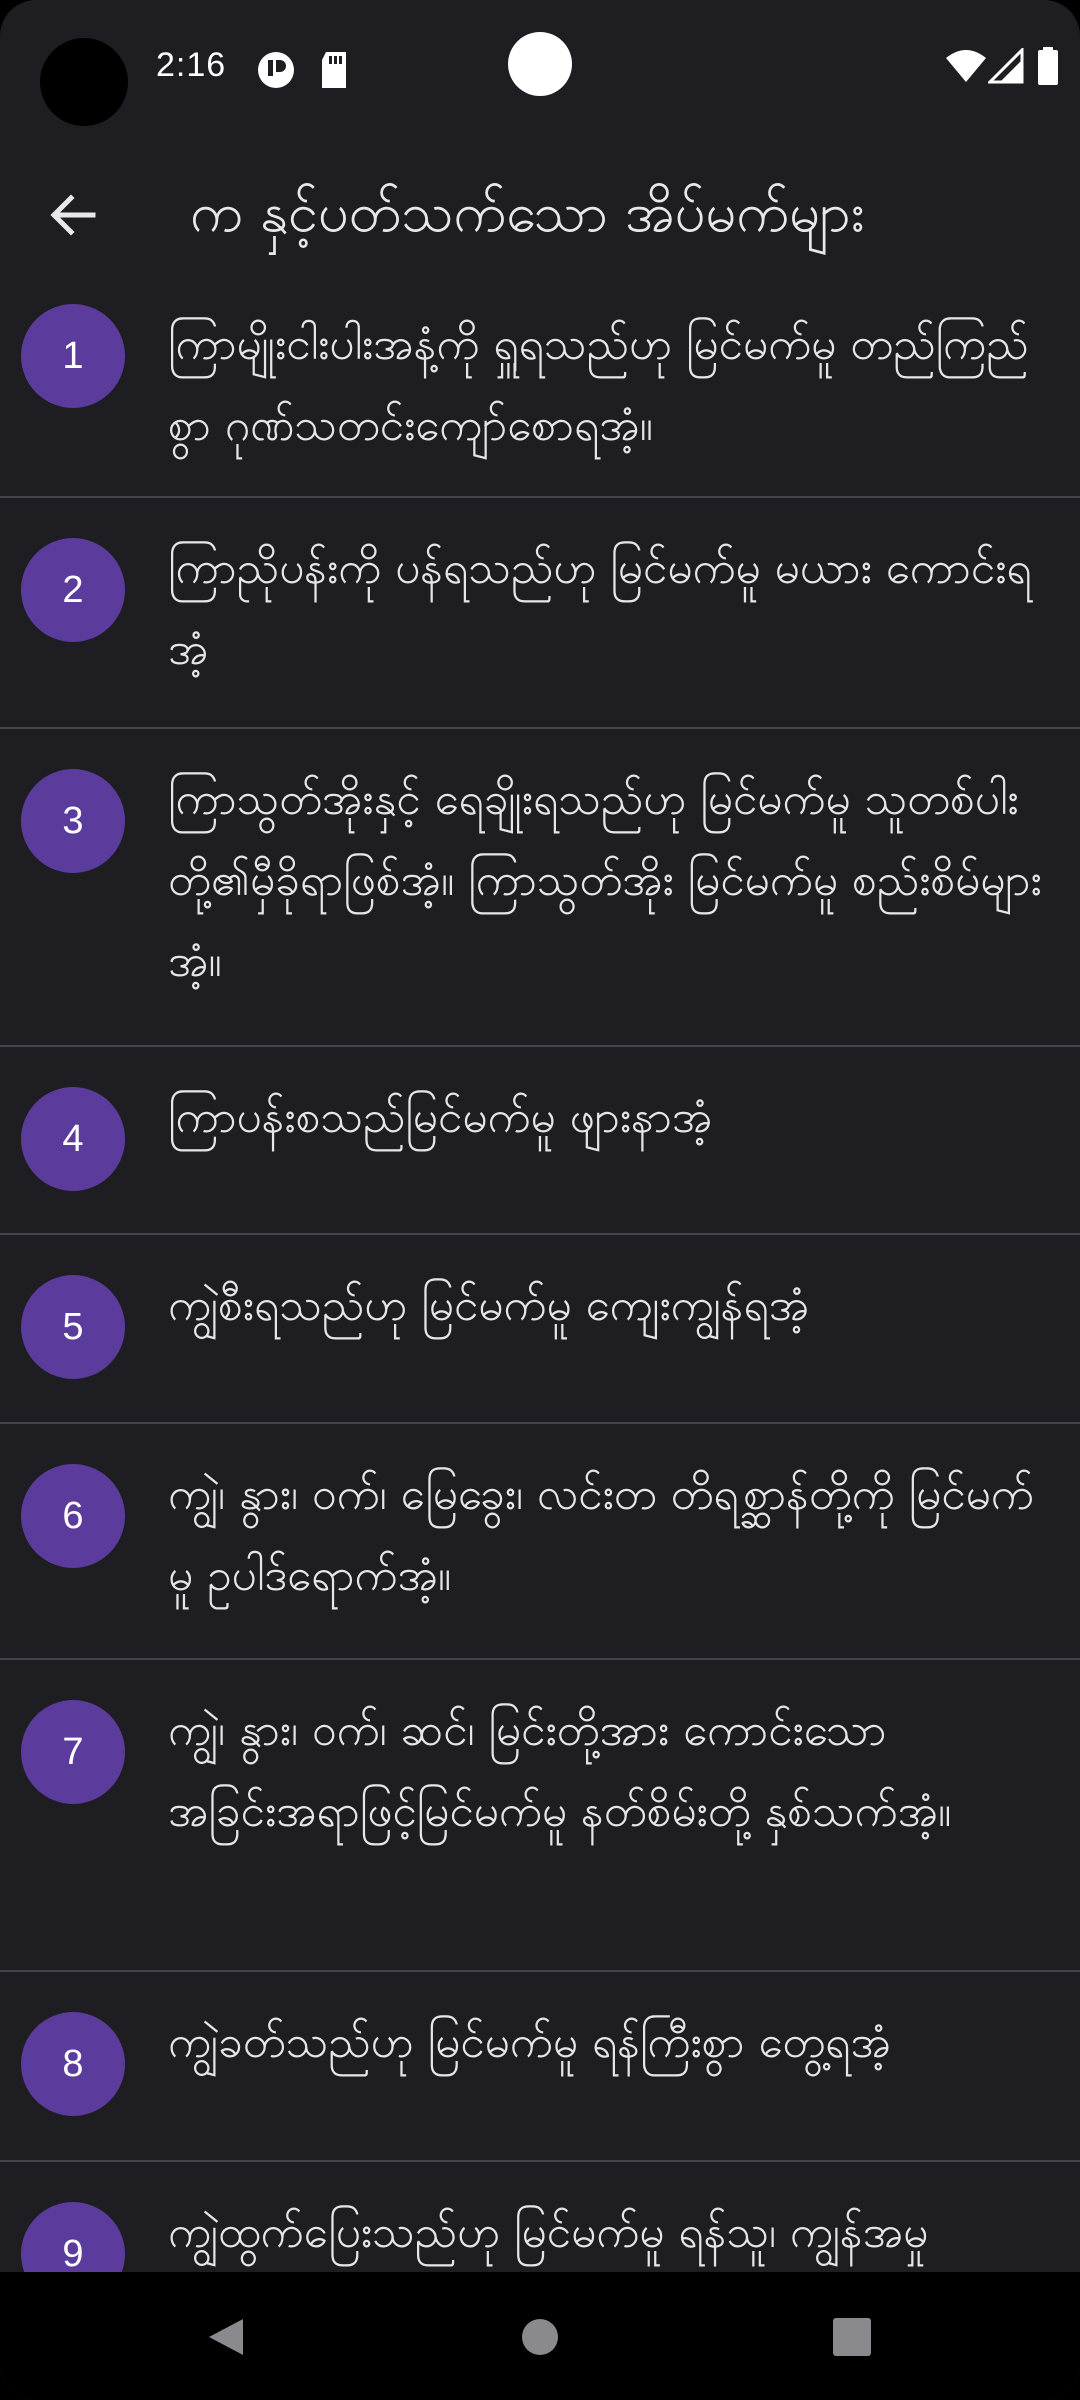 This screenshot has width=1080, height=2400. What do you see at coordinates (73, 1139) in the screenshot?
I see `item-number-badge: 4` at bounding box center [73, 1139].